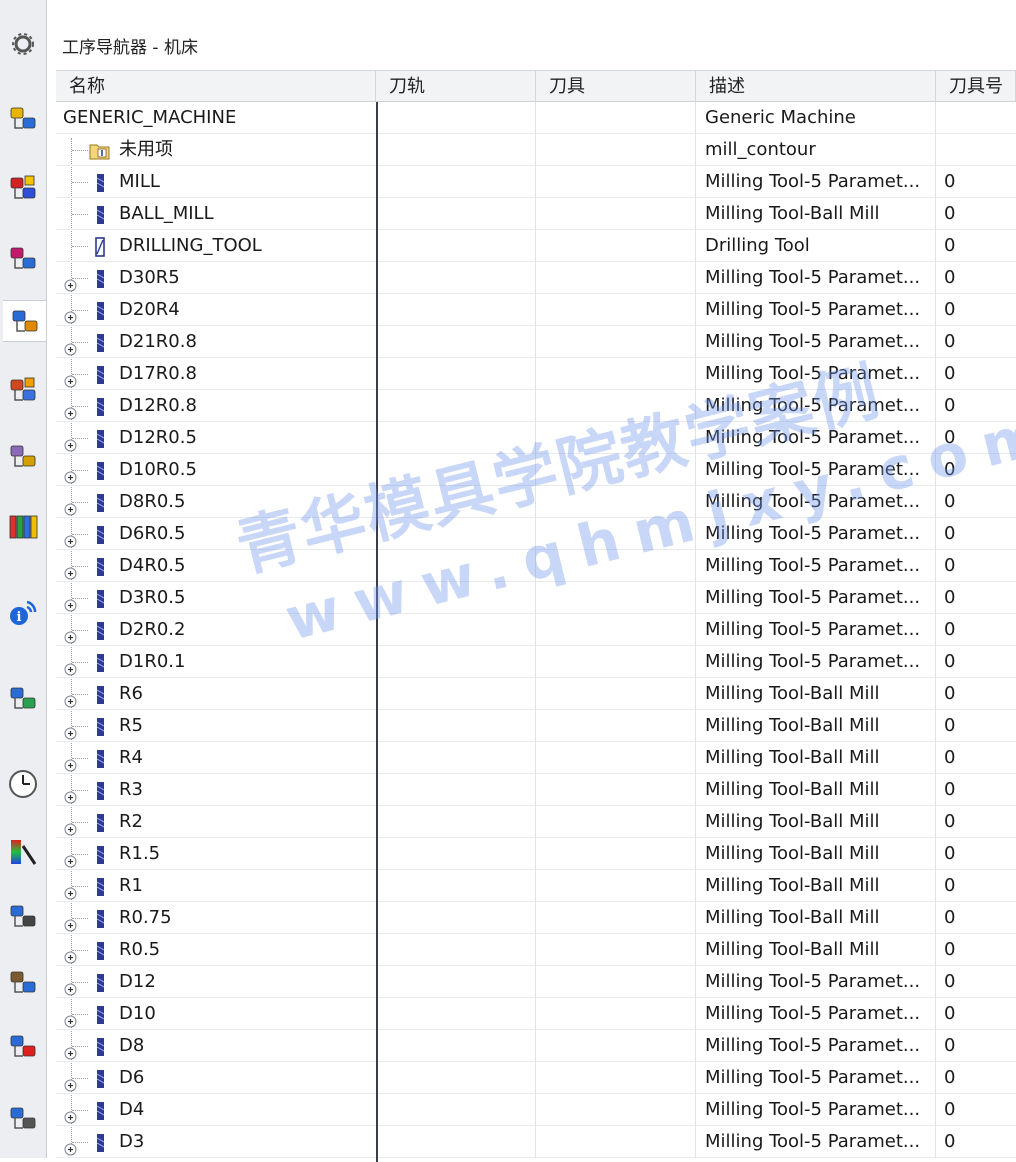 The height and width of the screenshot is (1162, 1016). What do you see at coordinates (536, 854) in the screenshot?
I see `tree-row: R1.5 Milling Tool-Ball Mill 0` at bounding box center [536, 854].